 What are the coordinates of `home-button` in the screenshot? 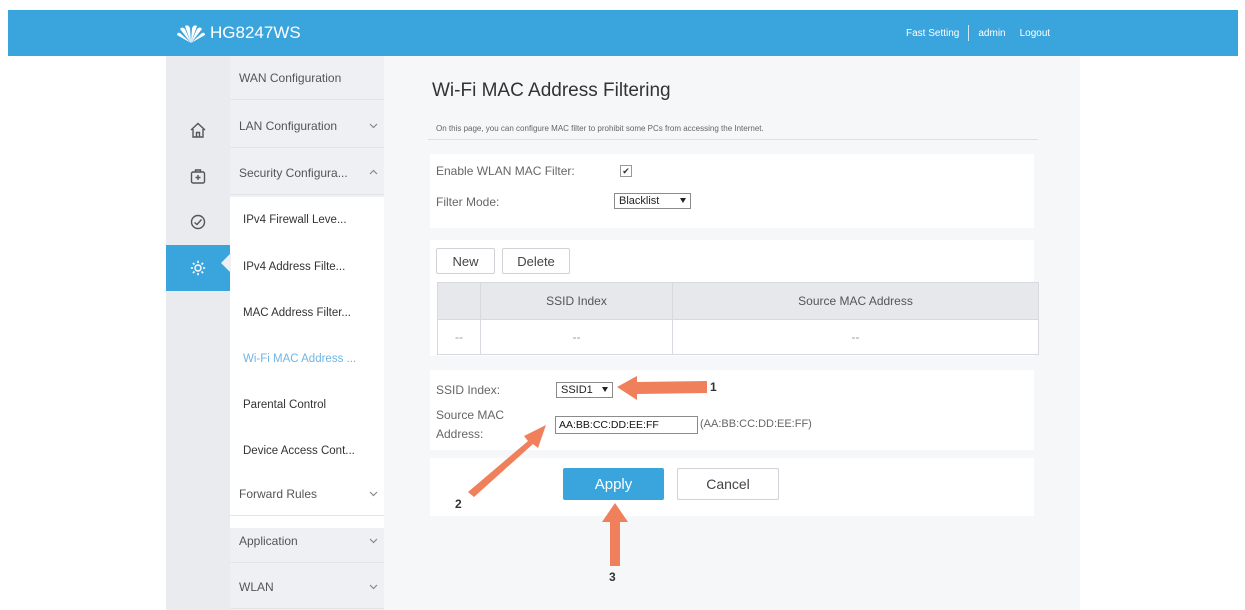 It's located at (198, 130).